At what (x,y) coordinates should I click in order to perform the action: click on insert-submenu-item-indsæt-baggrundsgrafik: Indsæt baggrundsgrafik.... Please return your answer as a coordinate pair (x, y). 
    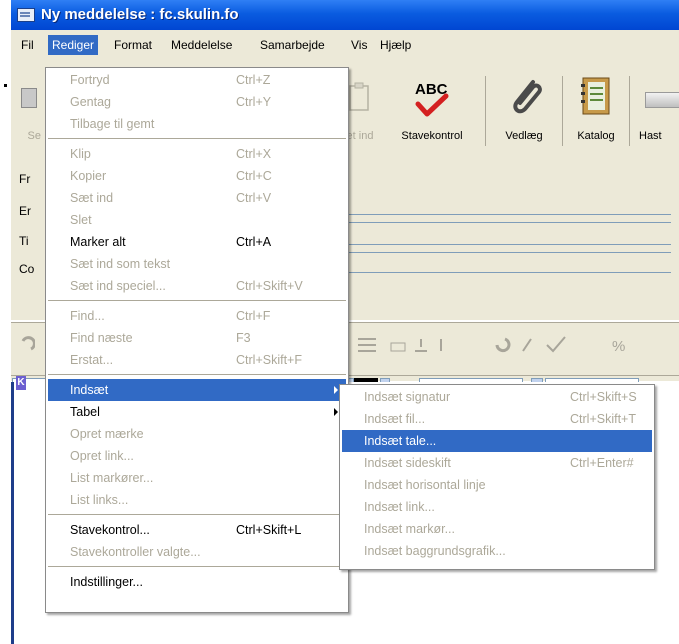
    Looking at the image, I should click on (497, 551).